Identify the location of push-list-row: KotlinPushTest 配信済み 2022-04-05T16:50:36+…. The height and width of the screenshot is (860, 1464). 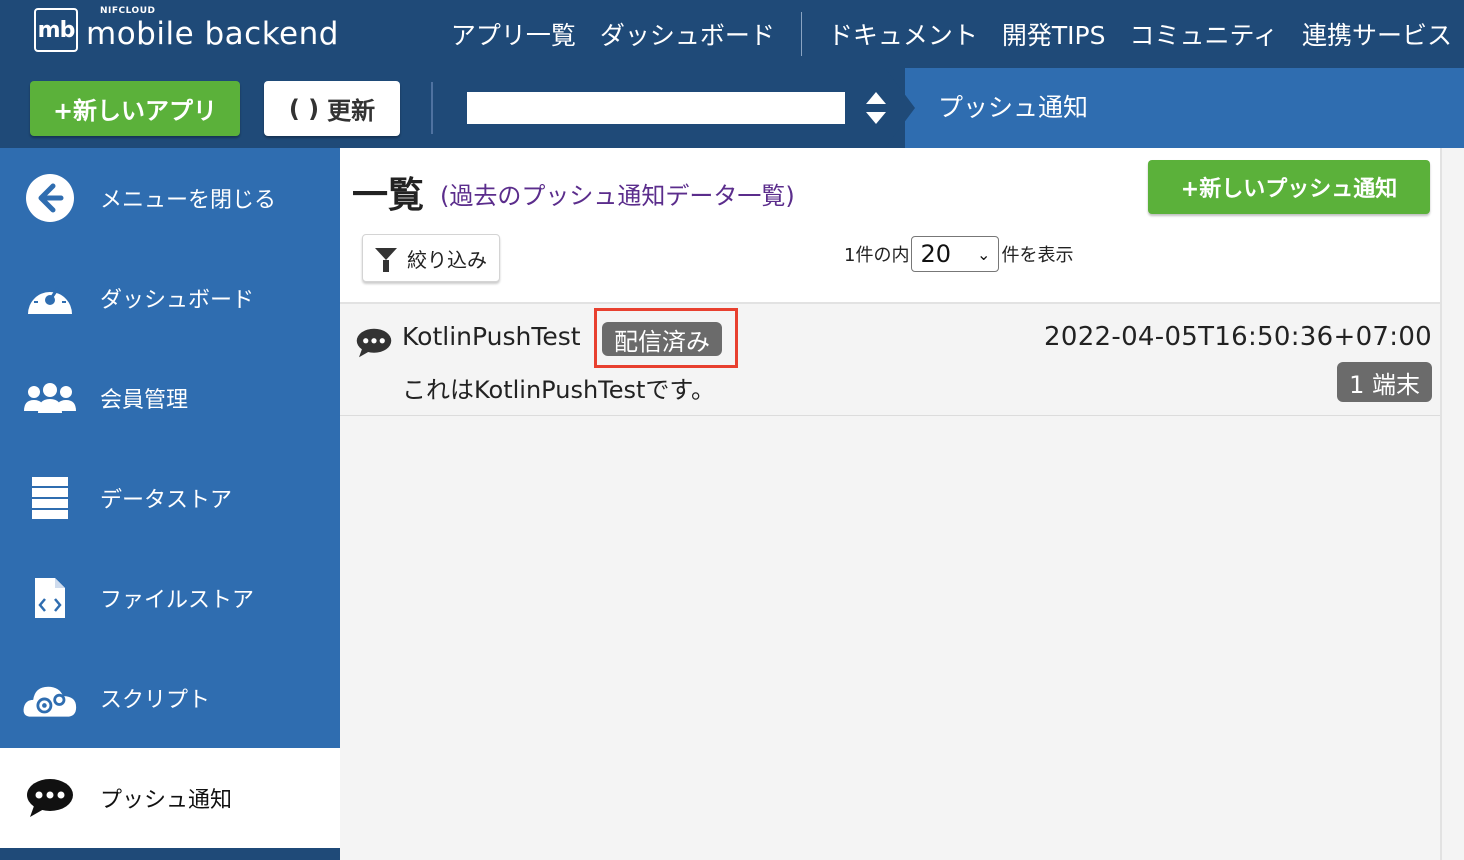
(890, 362).